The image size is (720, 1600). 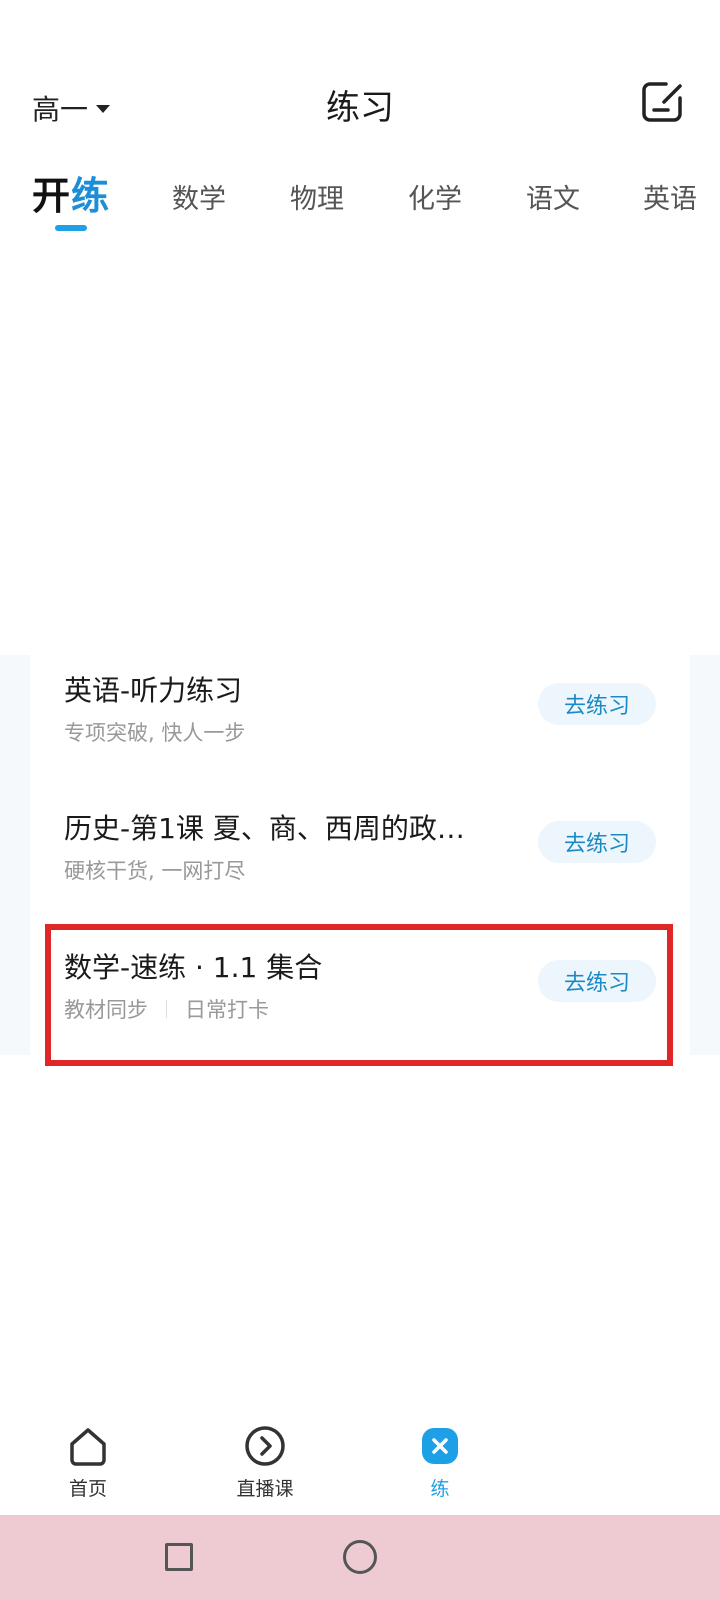 I want to click on nav-live: 直播课, so click(x=265, y=1462).